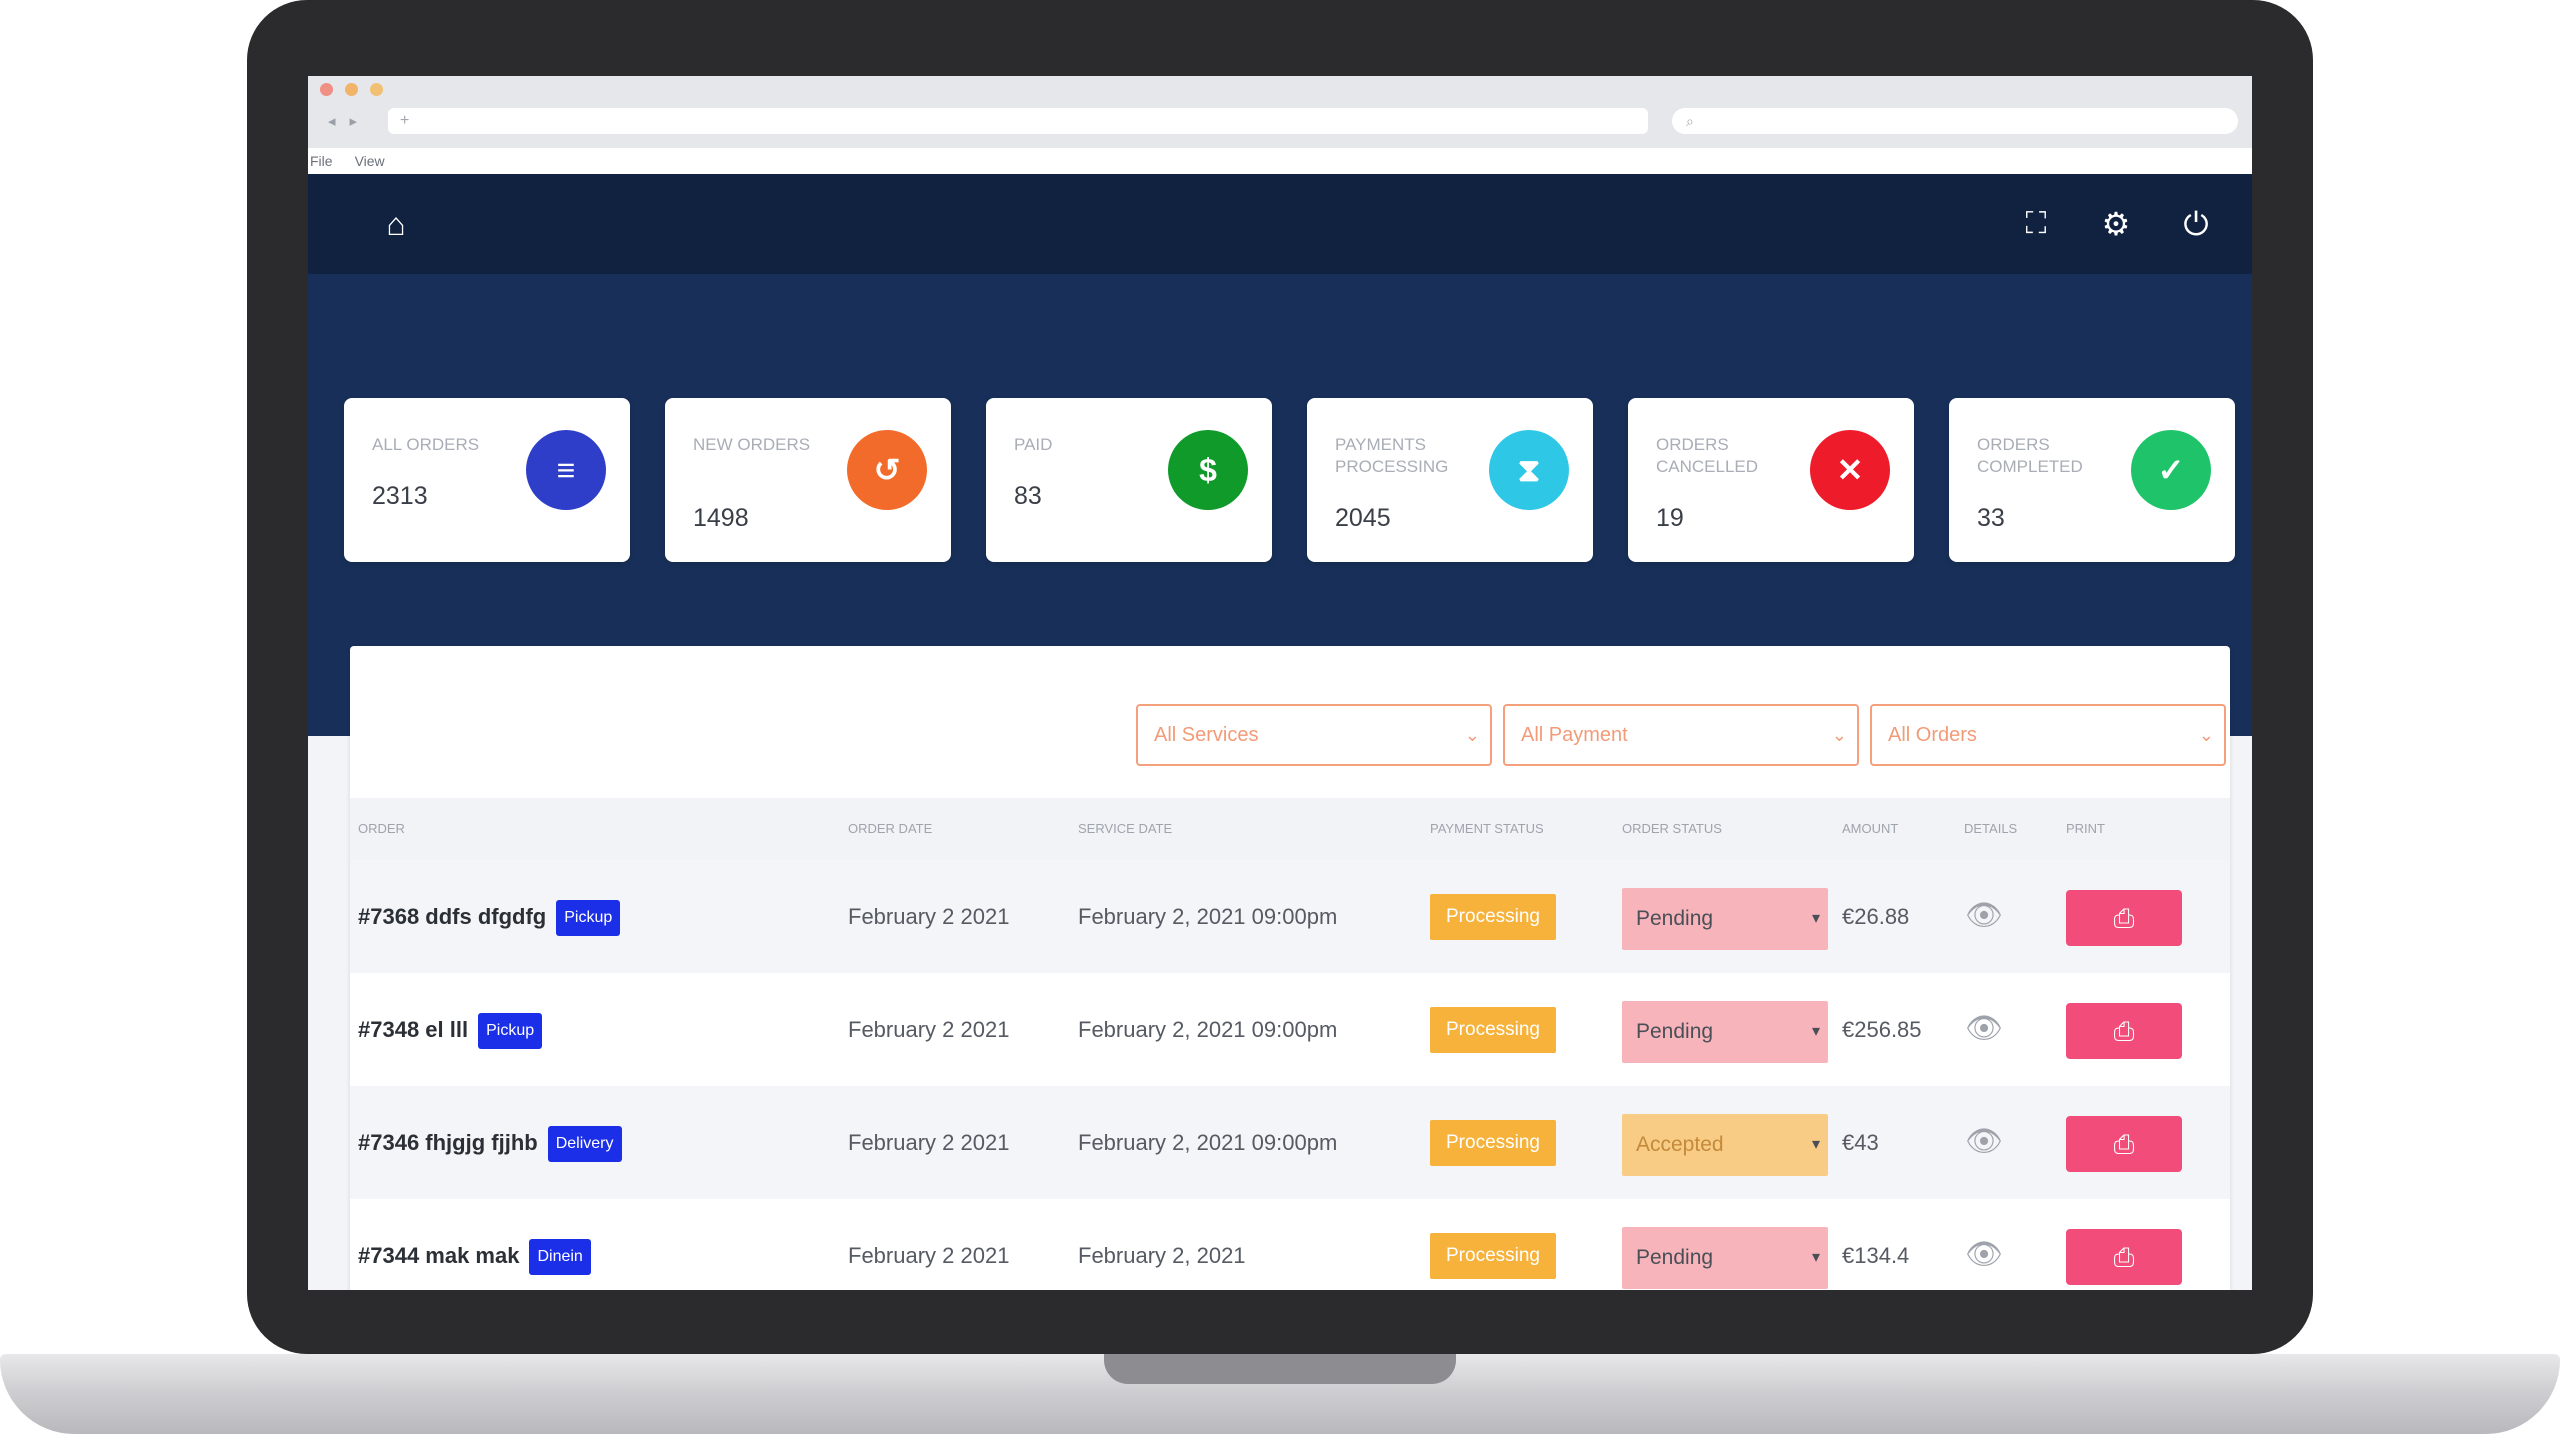 This screenshot has width=2560, height=1434. I want to click on back-arrow-icon: ◂, so click(332, 121).